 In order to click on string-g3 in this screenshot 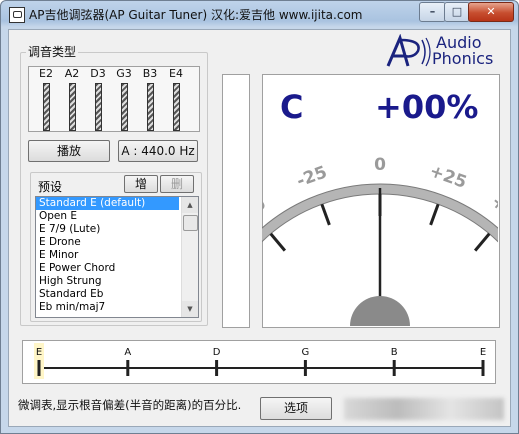, I will do `click(124, 107)`.